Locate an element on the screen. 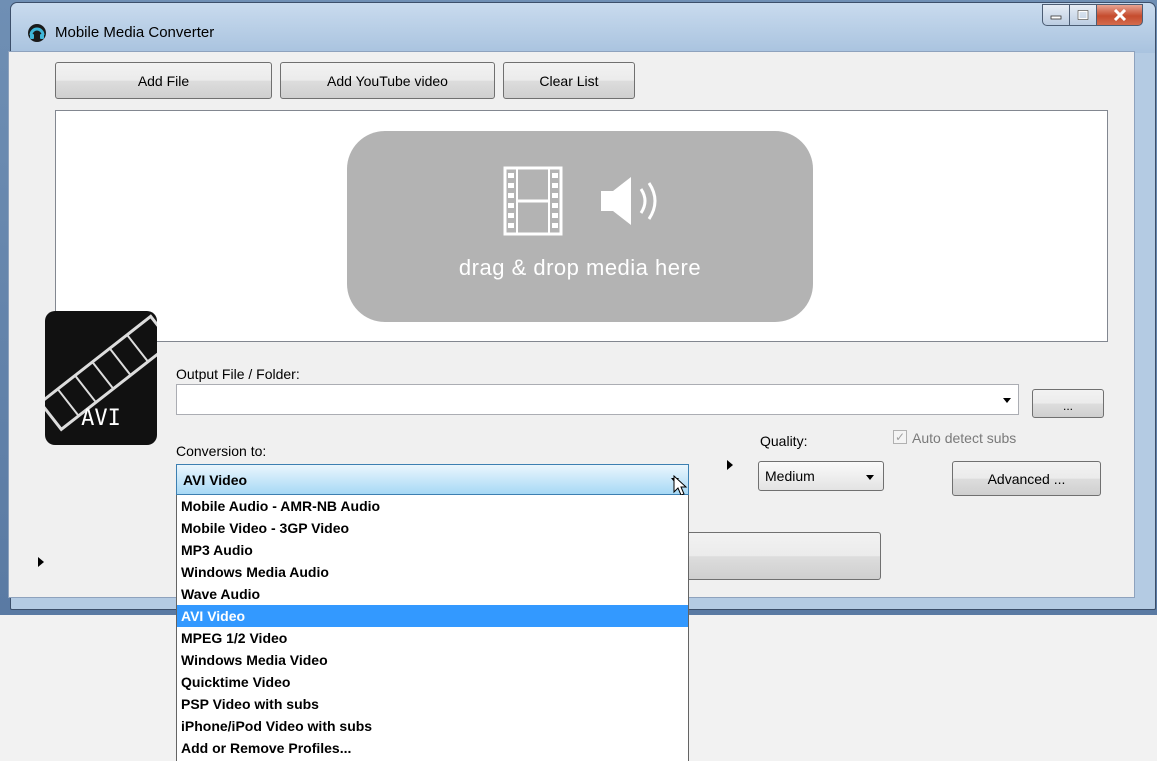 The image size is (1157, 761). list-item: PSP Video with subs is located at coordinates (432, 704).